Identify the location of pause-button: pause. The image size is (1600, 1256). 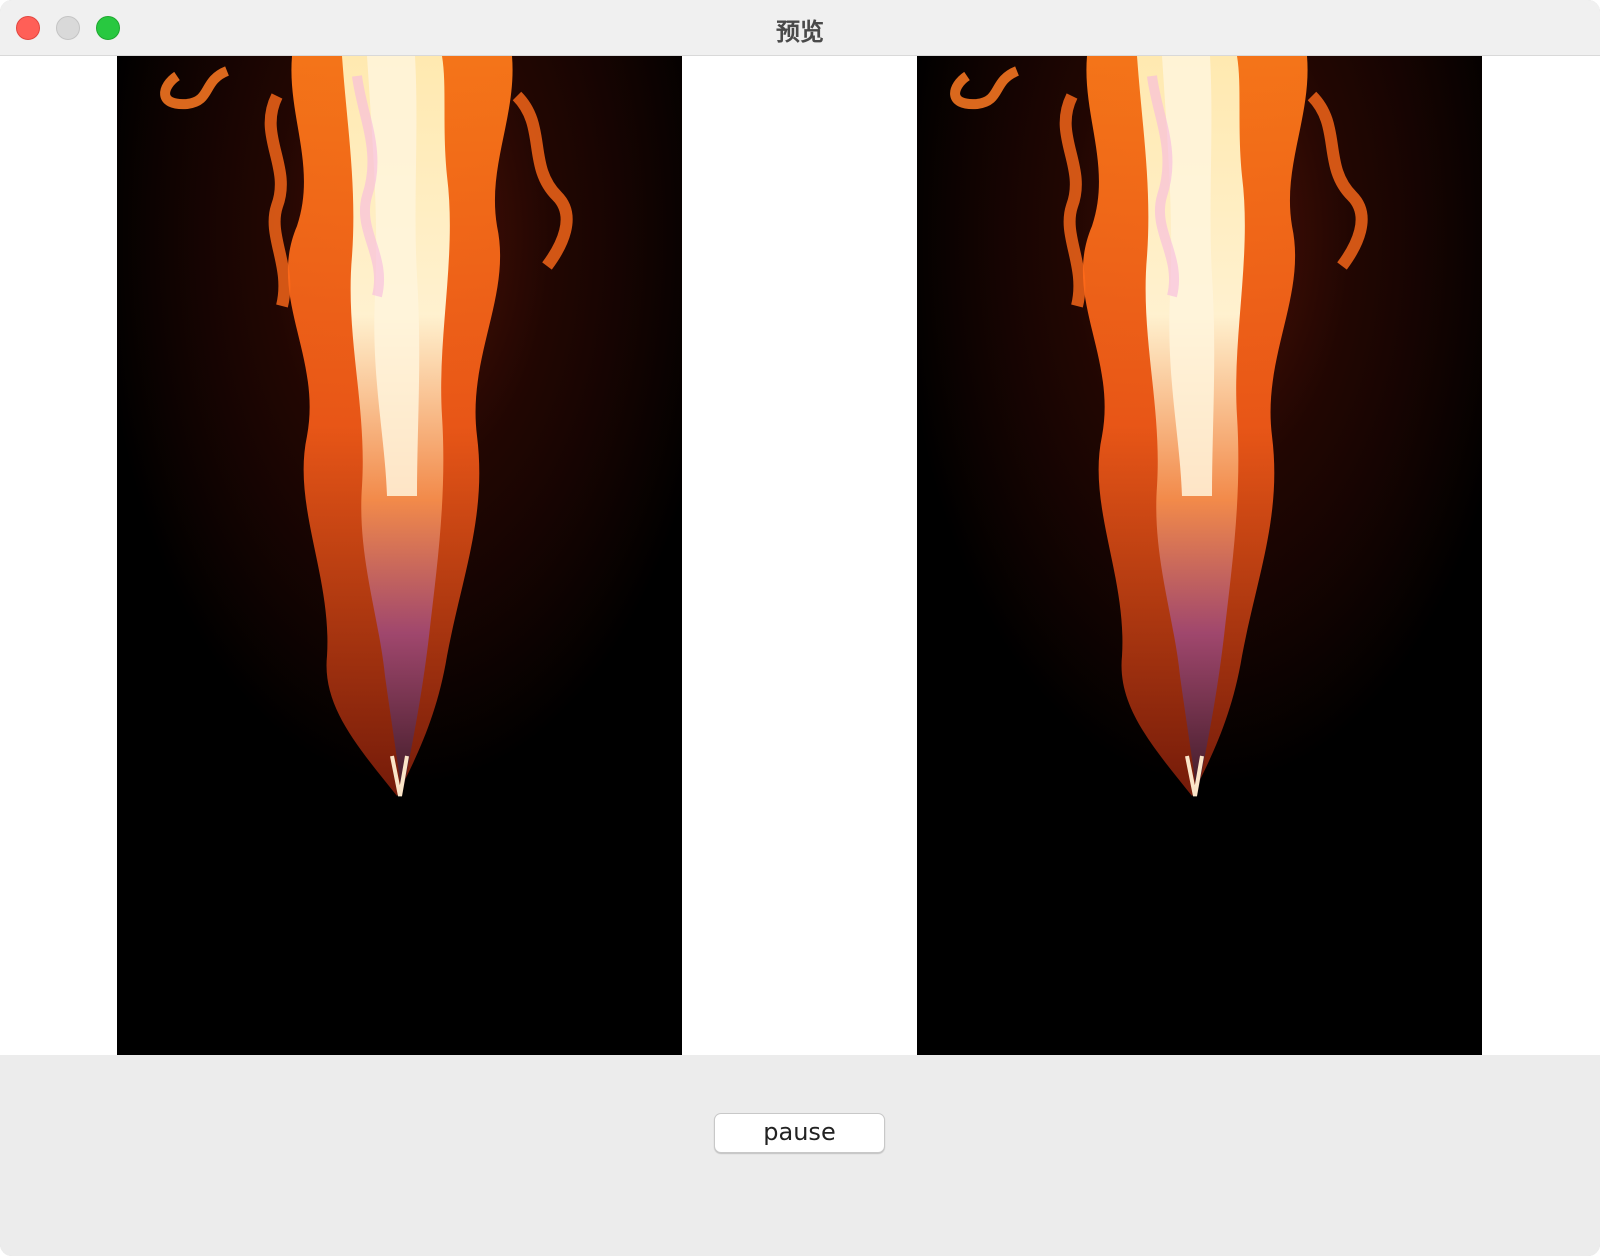
(799, 1133).